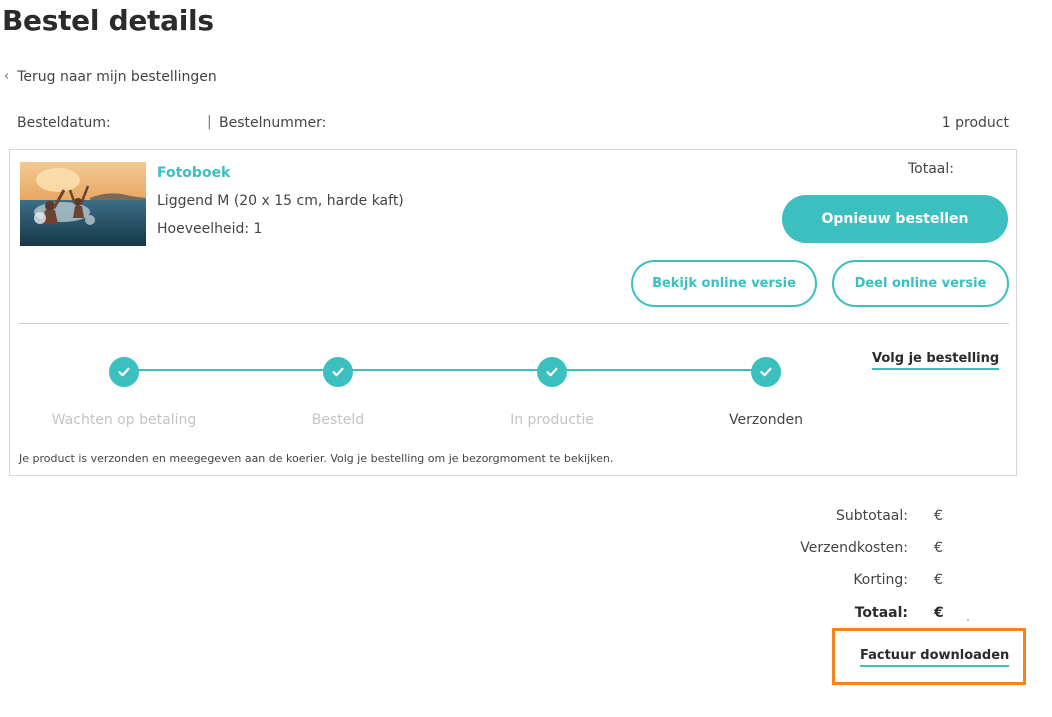 The width and height of the screenshot is (1052, 717). I want to click on back-to-orders-link: ‹ Terug naar mijn bestellingen, so click(110, 77).